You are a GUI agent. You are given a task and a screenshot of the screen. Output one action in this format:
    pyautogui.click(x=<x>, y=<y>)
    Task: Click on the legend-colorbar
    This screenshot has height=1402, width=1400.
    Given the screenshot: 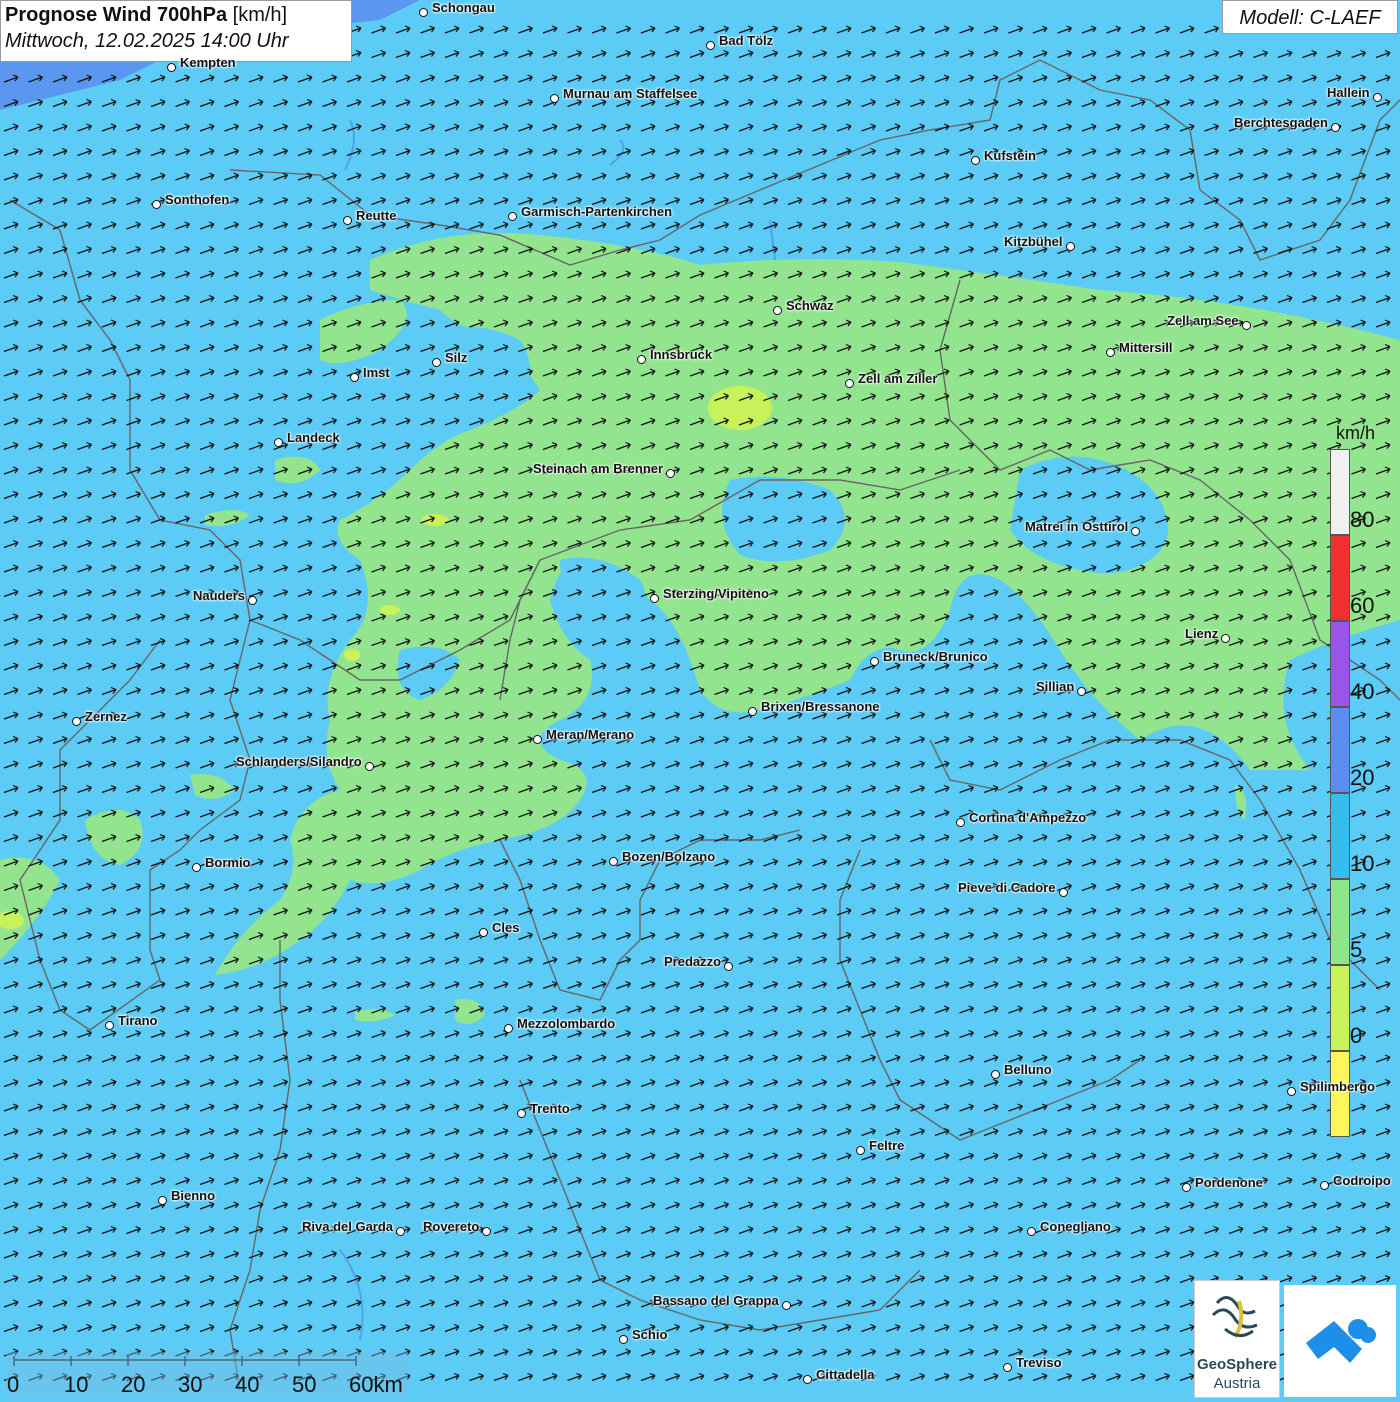 What is the action you would take?
    pyautogui.click(x=1340, y=793)
    